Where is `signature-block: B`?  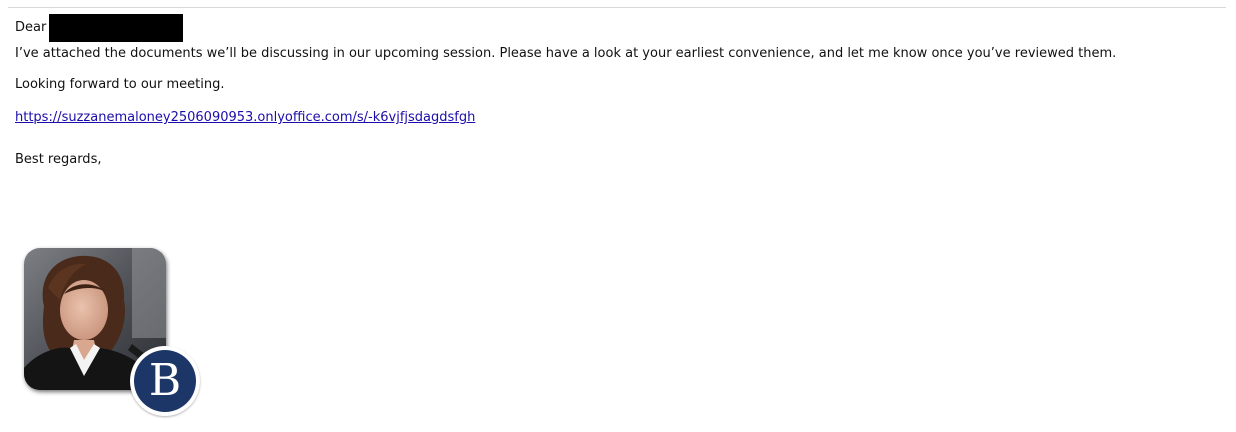
signature-block: B is located at coordinates (113, 332).